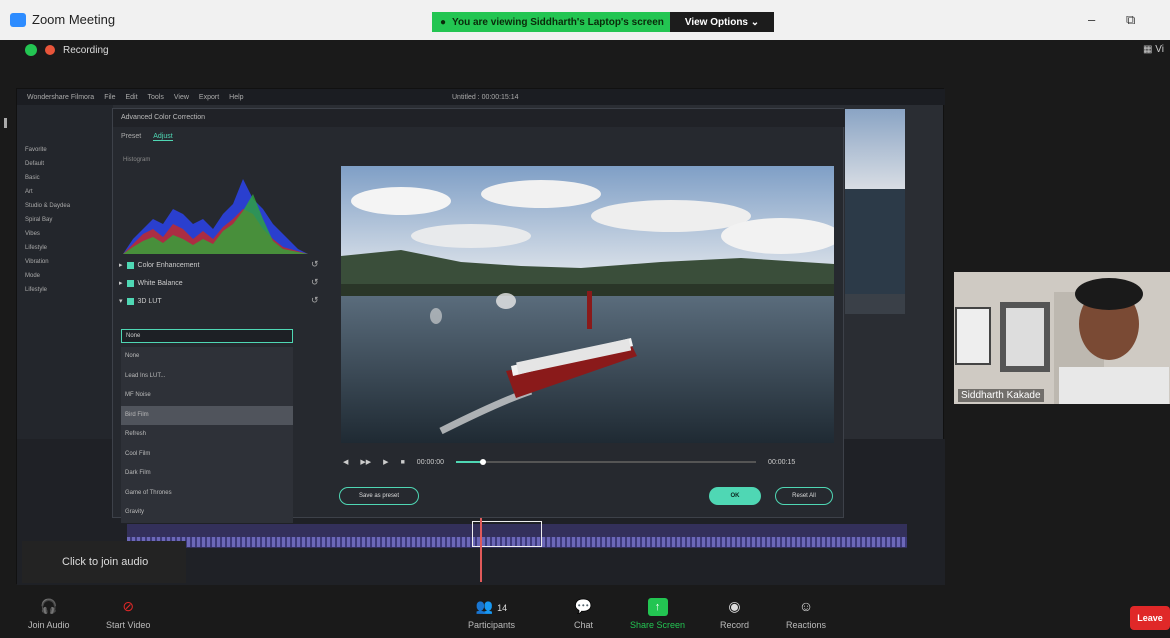 This screenshot has height=638, width=1170. Describe the element at coordinates (168, 265) in the screenshot. I see `option-label: Color Enhancement` at that location.